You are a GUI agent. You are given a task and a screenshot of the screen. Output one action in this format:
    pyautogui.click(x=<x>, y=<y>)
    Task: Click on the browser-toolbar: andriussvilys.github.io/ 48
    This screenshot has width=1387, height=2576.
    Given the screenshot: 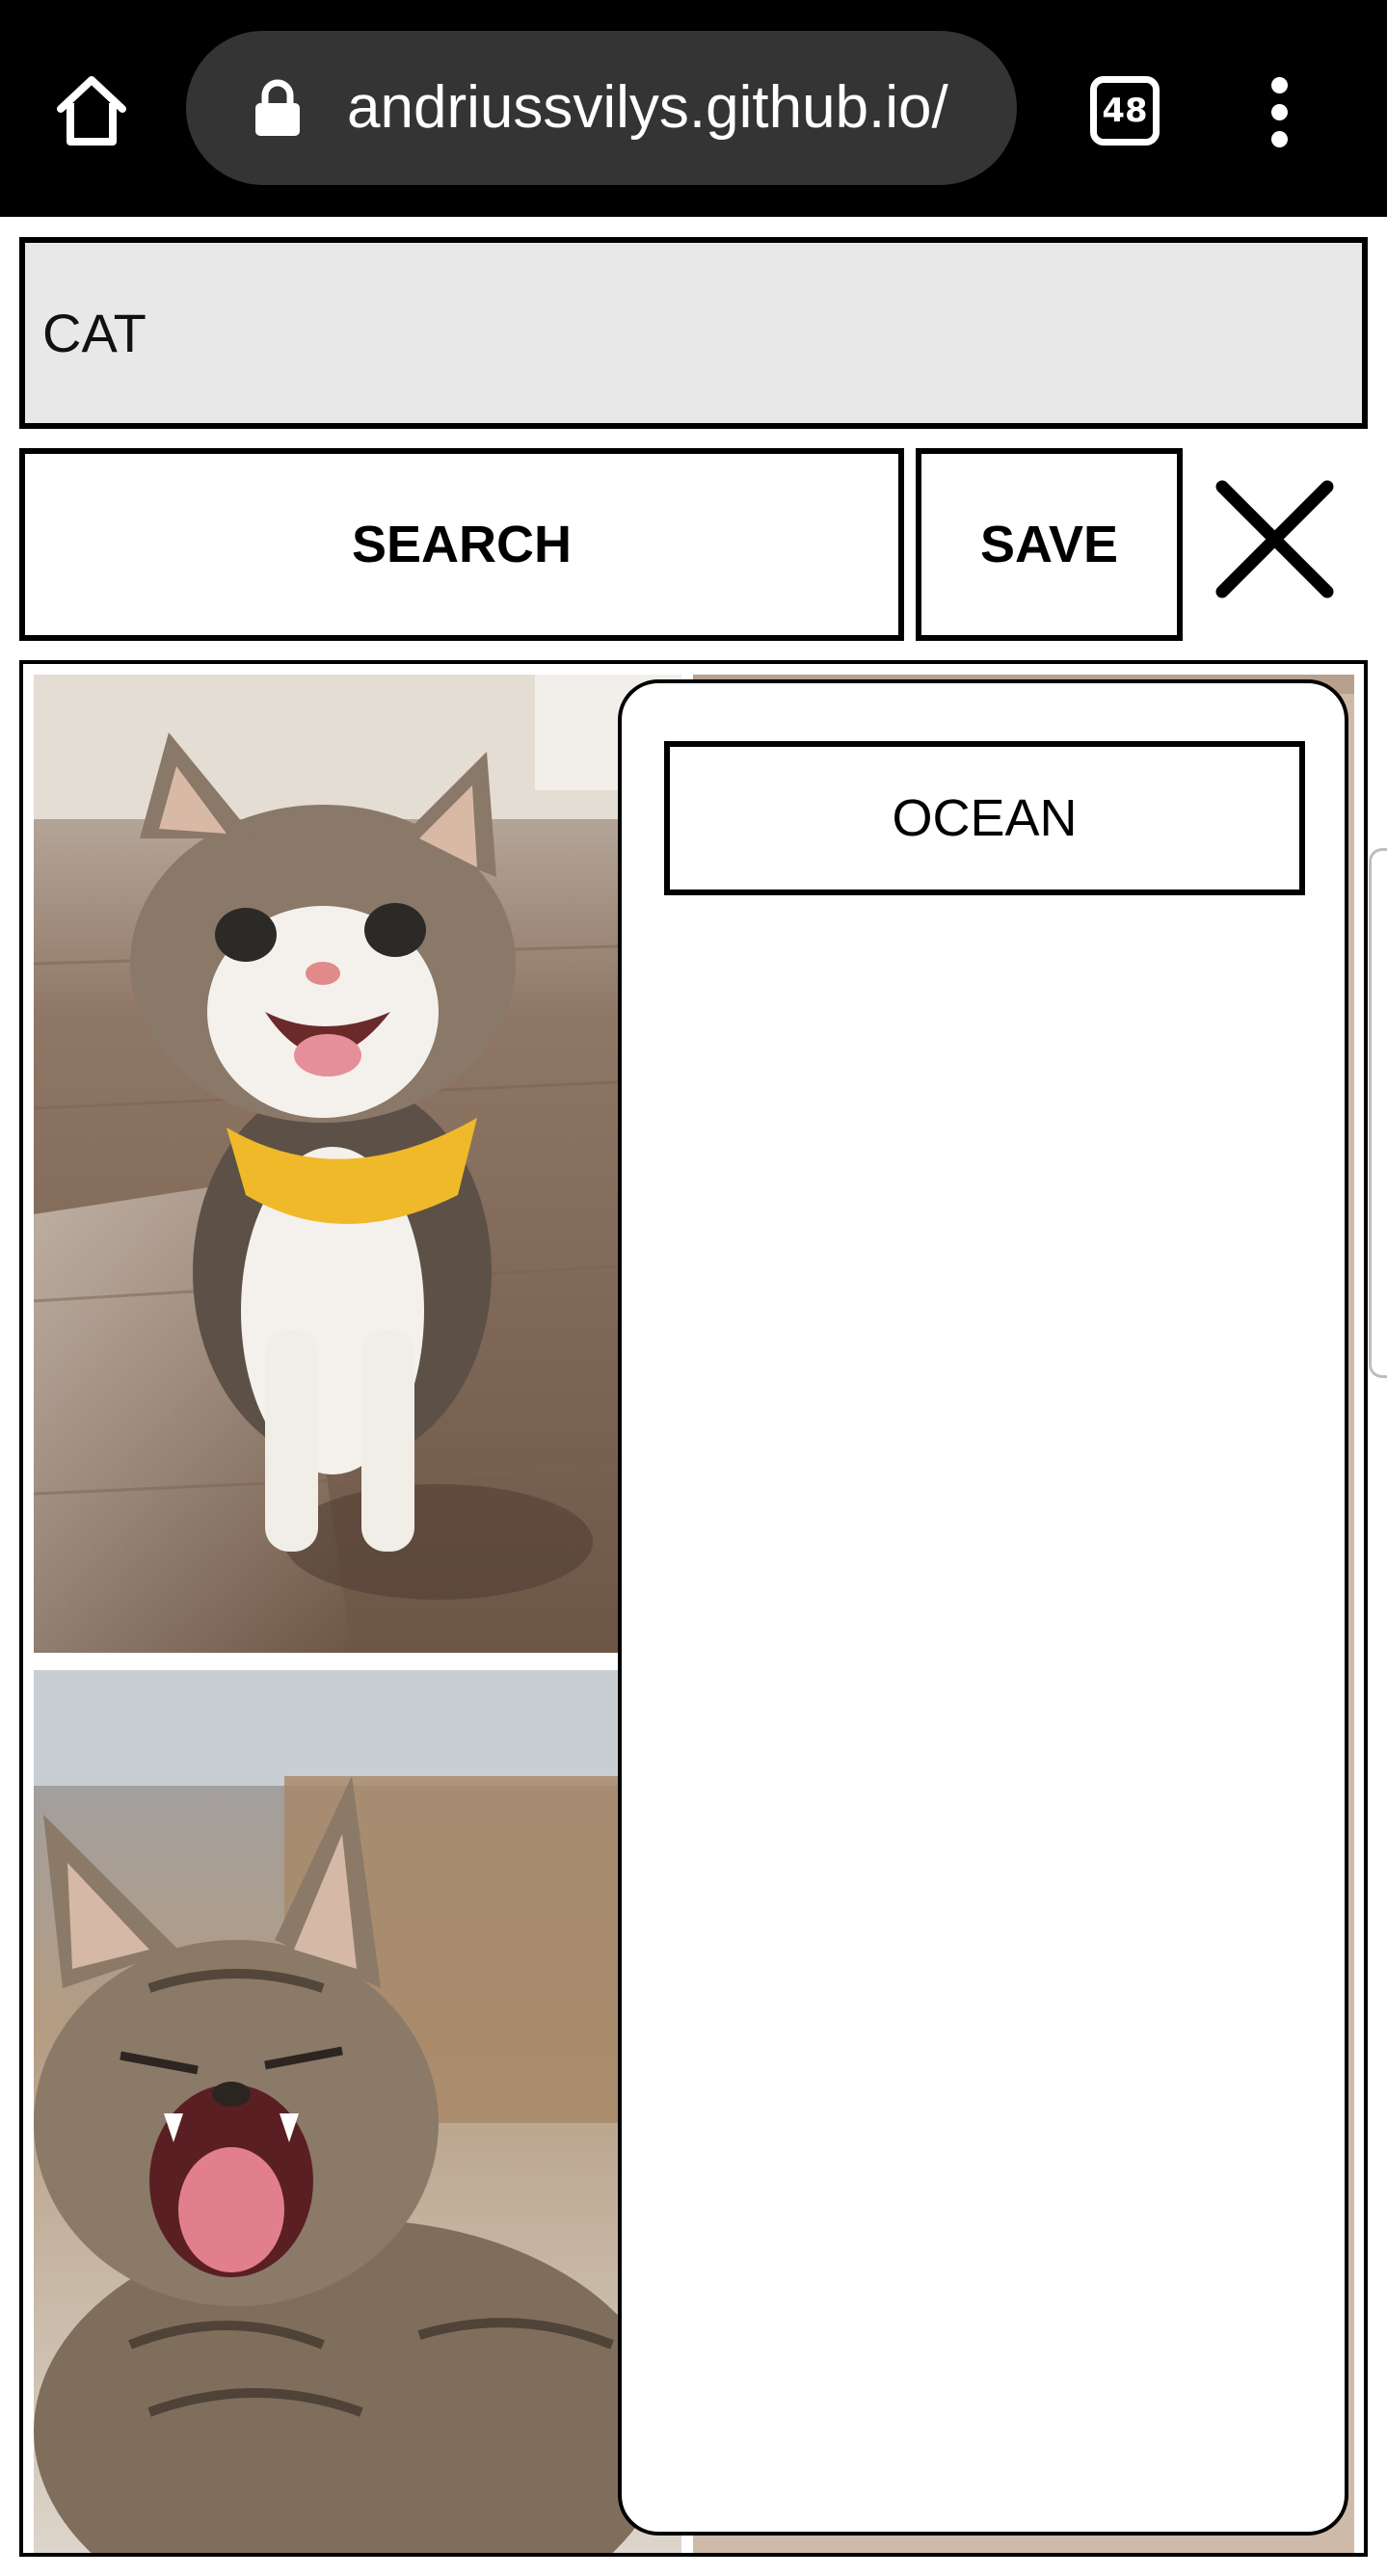 What is the action you would take?
    pyautogui.click(x=693, y=108)
    